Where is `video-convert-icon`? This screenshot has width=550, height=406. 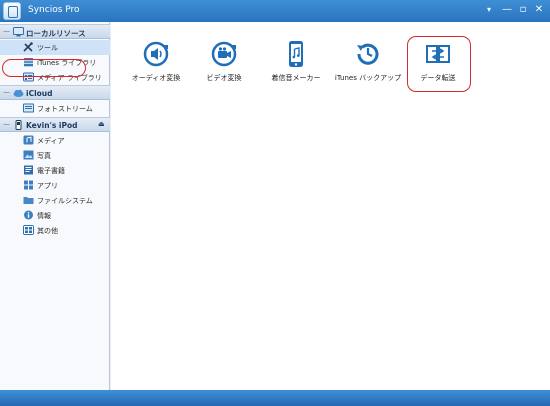 video-convert-icon is located at coordinates (224, 54).